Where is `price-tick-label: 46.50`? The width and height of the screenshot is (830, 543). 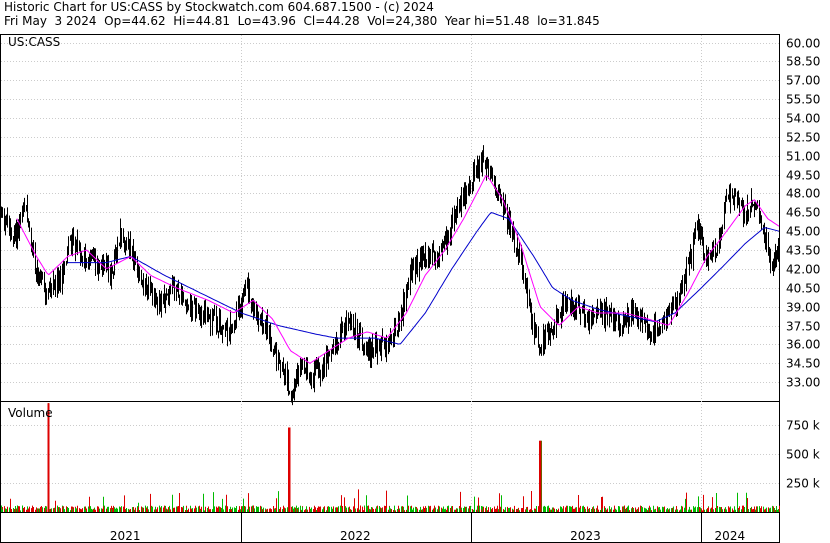
price-tick-label: 46.50 is located at coordinates (803, 213).